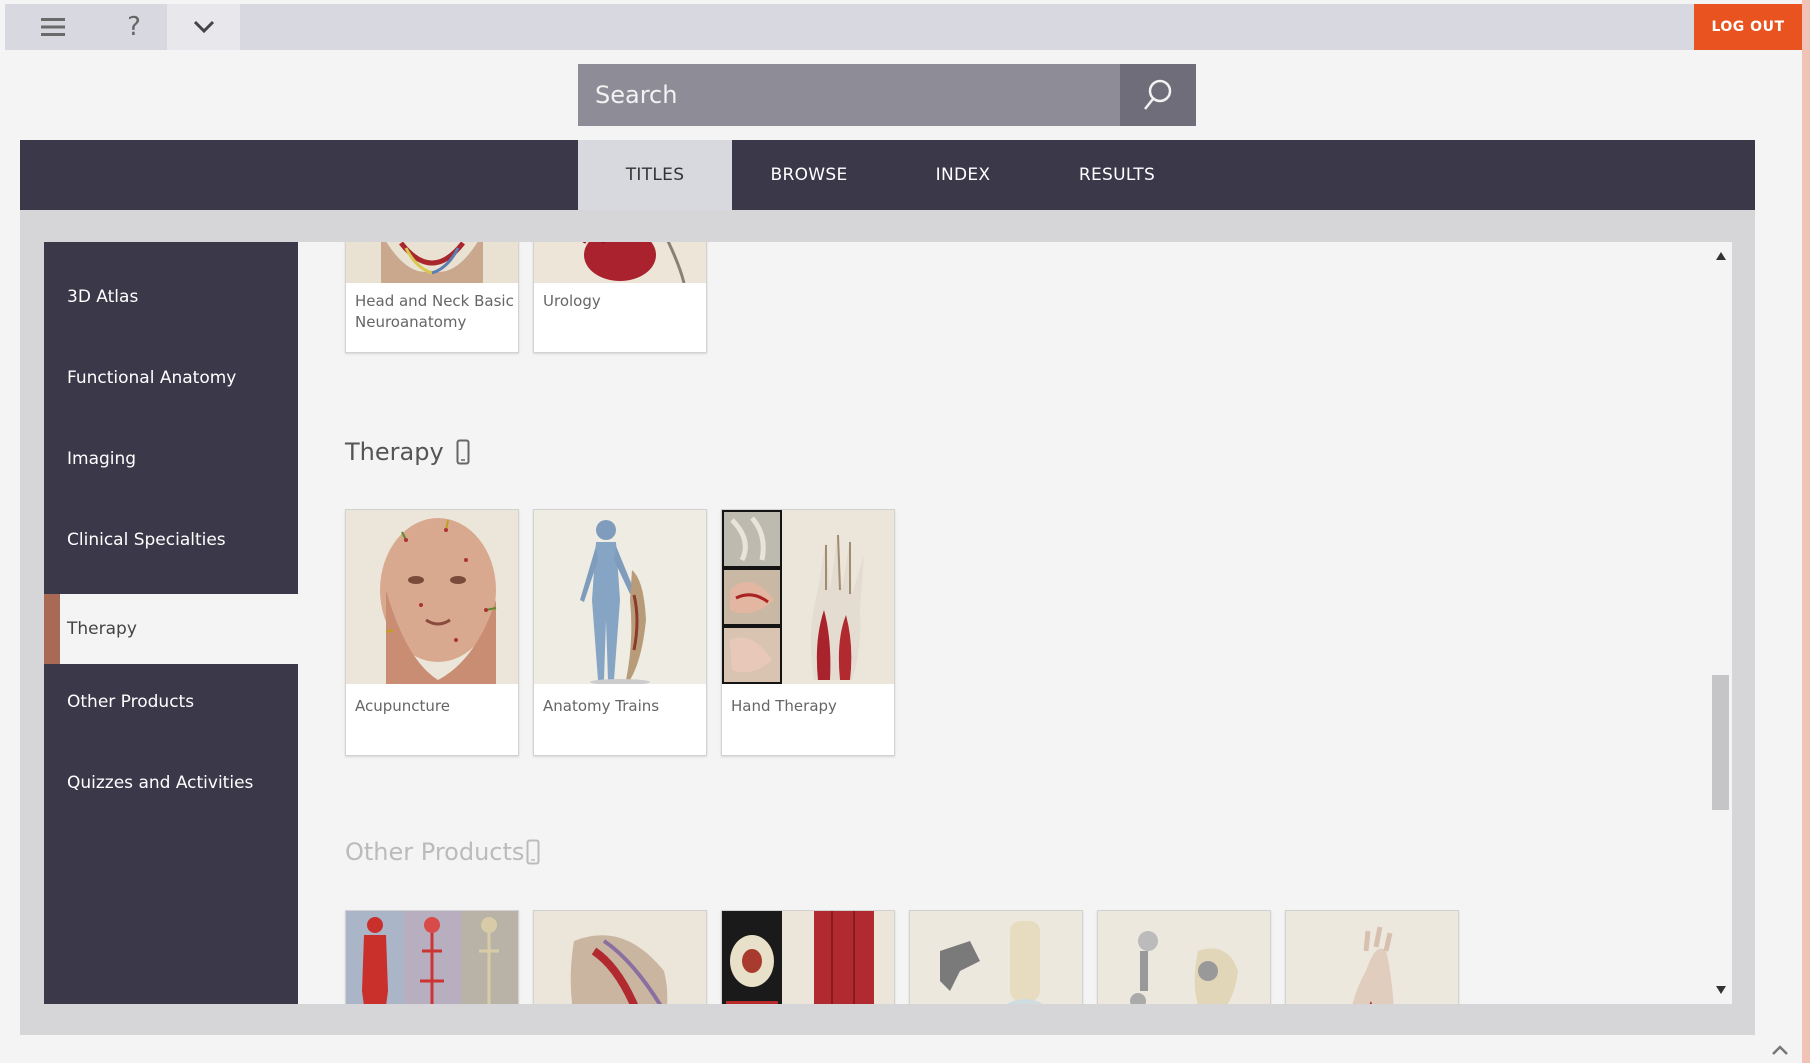 The image size is (1810, 1063). I want to click on sidebar-item-label: Functional Anatomy, so click(152, 378).